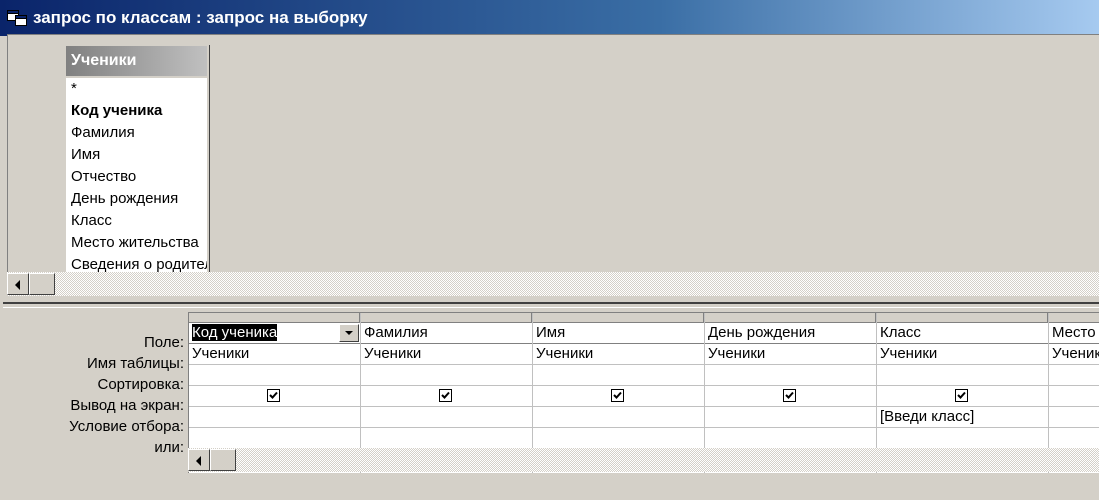 The height and width of the screenshot is (500, 1099). Describe the element at coordinates (139, 155) in the screenshot. I see `field-list-item: Имя` at that location.